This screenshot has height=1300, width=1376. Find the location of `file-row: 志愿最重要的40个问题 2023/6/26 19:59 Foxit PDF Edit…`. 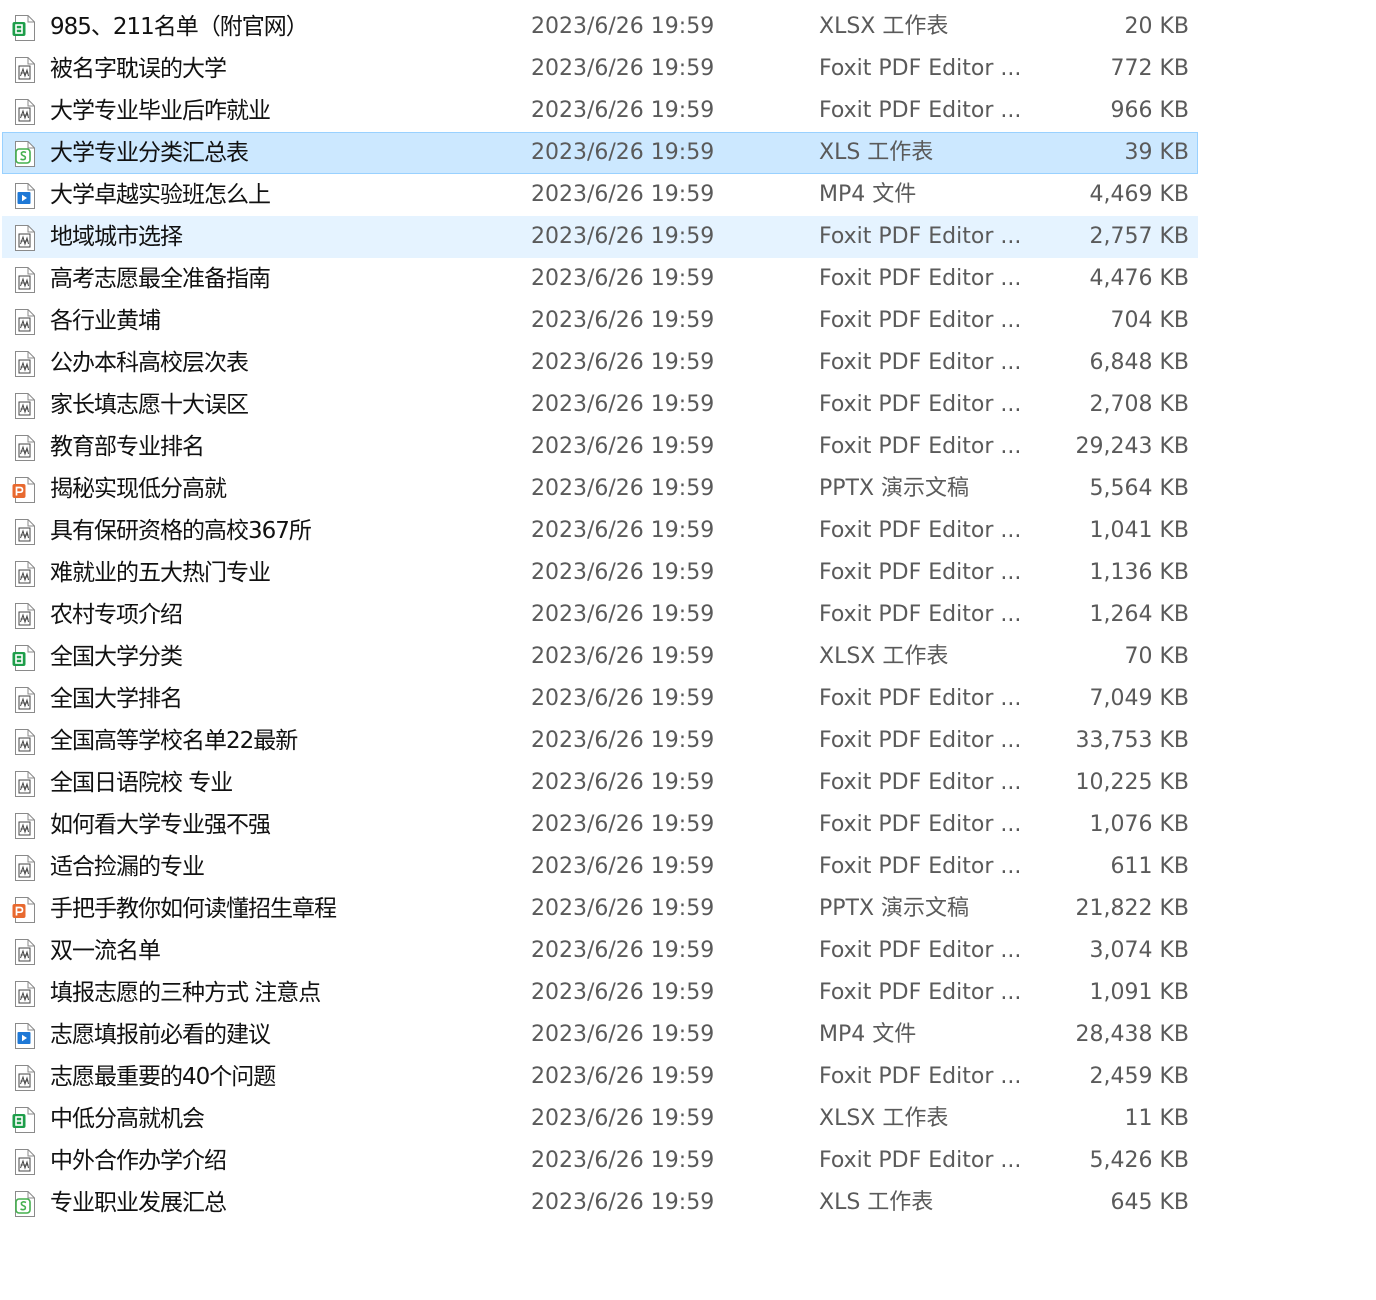

file-row: 志愿最重要的40个问题 2023/6/26 19:59 Foxit PDF Edit… is located at coordinates (600, 1077).